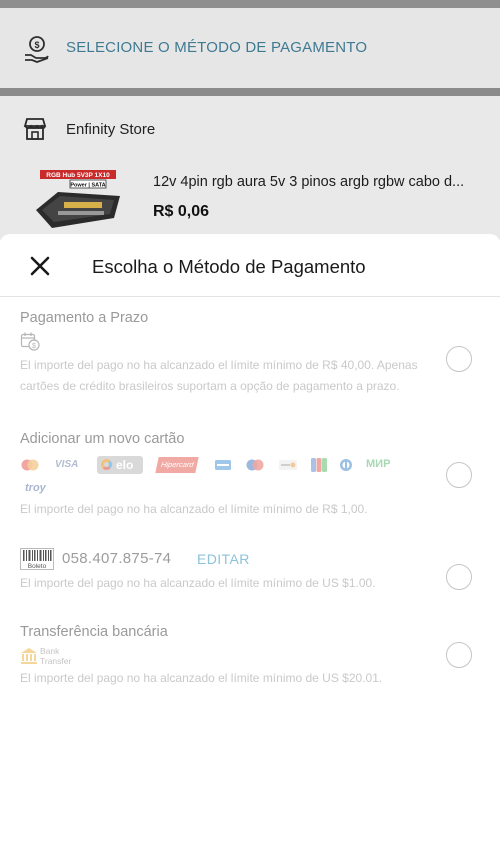  I want to click on bank-transfer-label: Bank Transfer, so click(56, 656).